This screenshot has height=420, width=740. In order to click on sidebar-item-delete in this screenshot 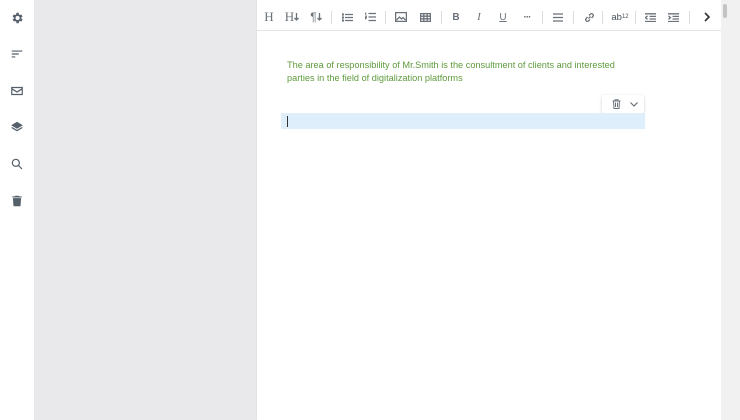, I will do `click(17, 201)`.